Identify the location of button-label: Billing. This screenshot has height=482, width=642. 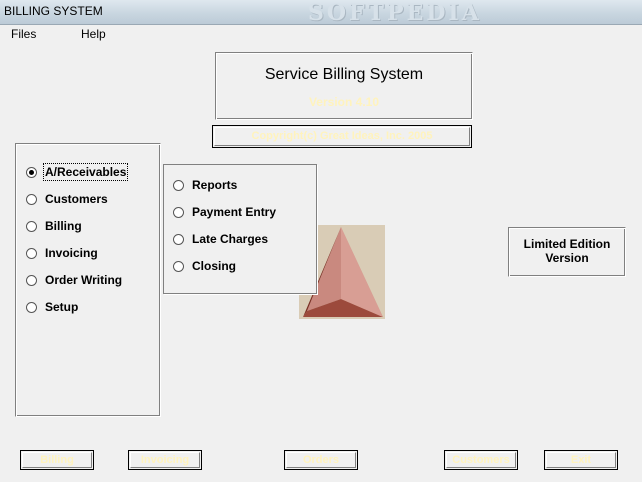
(57, 460).